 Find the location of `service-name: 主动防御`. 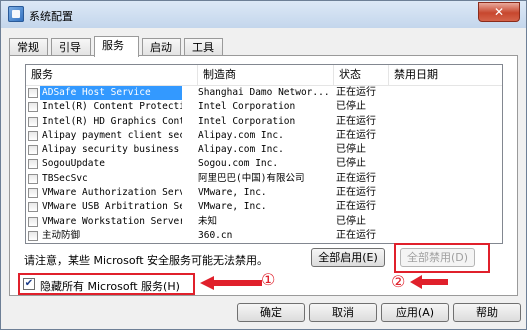

service-name: 主动防御 is located at coordinates (61, 235).